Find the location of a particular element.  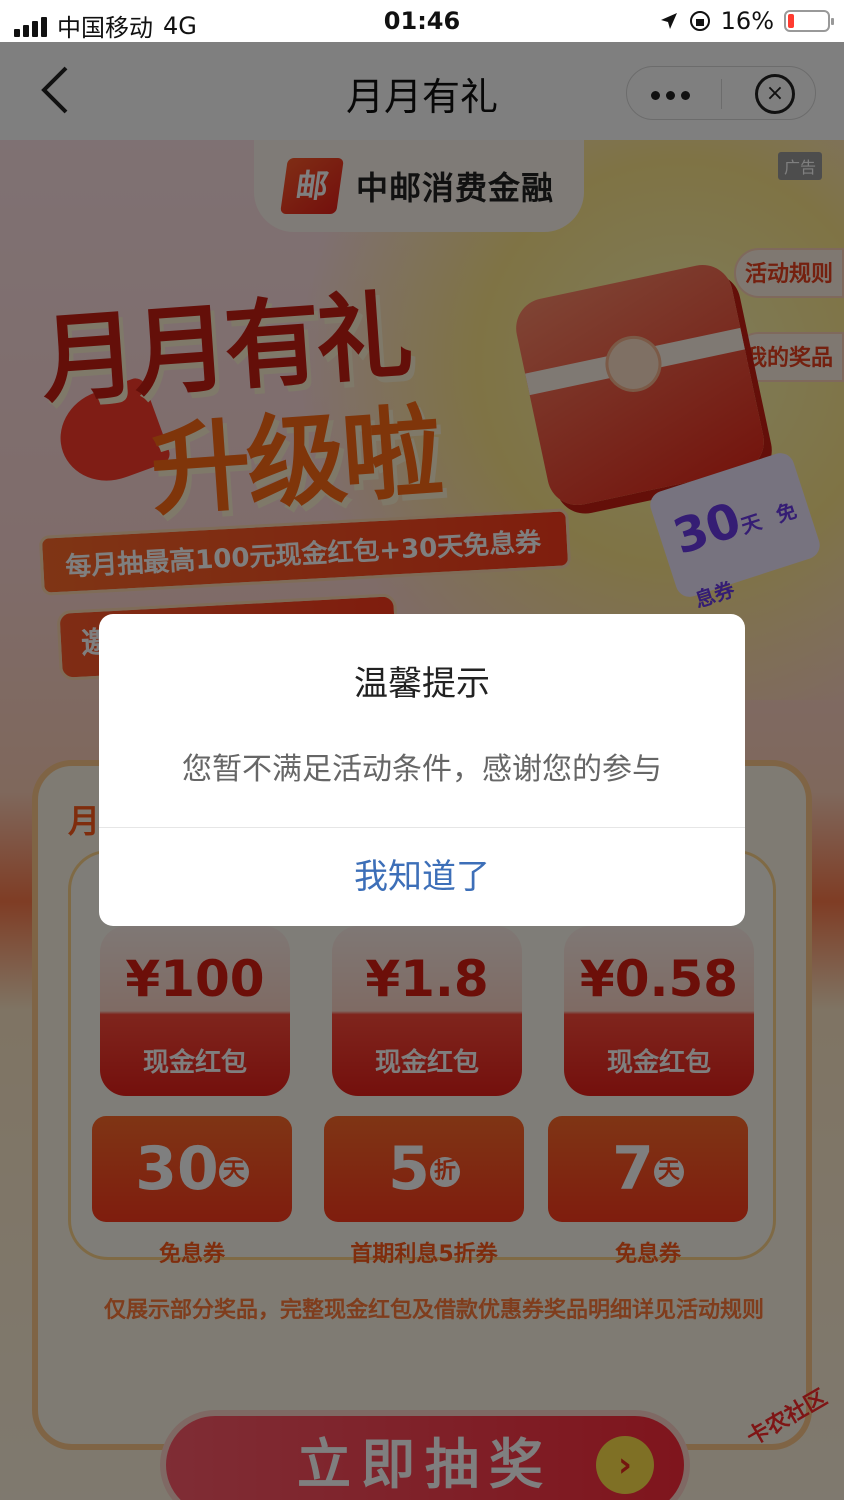

status-bar: 中国移动 4G 01:46 16% is located at coordinates (422, 21).